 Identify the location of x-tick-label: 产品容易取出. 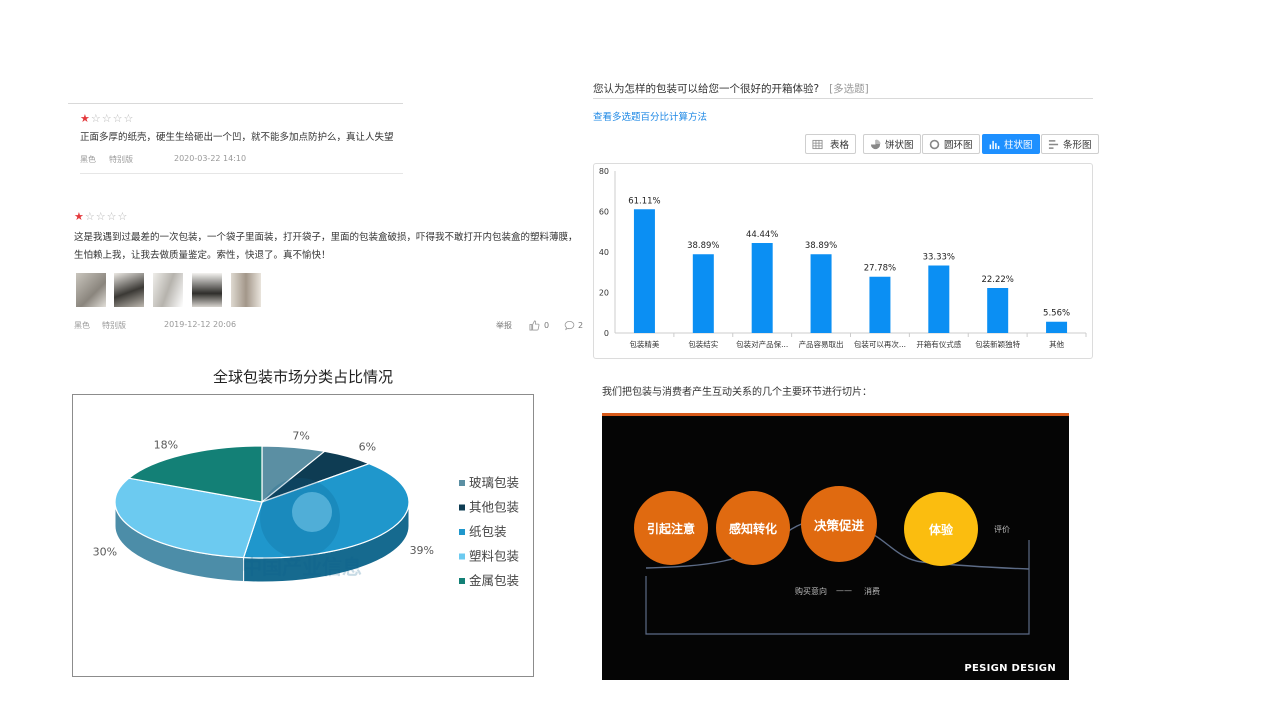
(821, 344).